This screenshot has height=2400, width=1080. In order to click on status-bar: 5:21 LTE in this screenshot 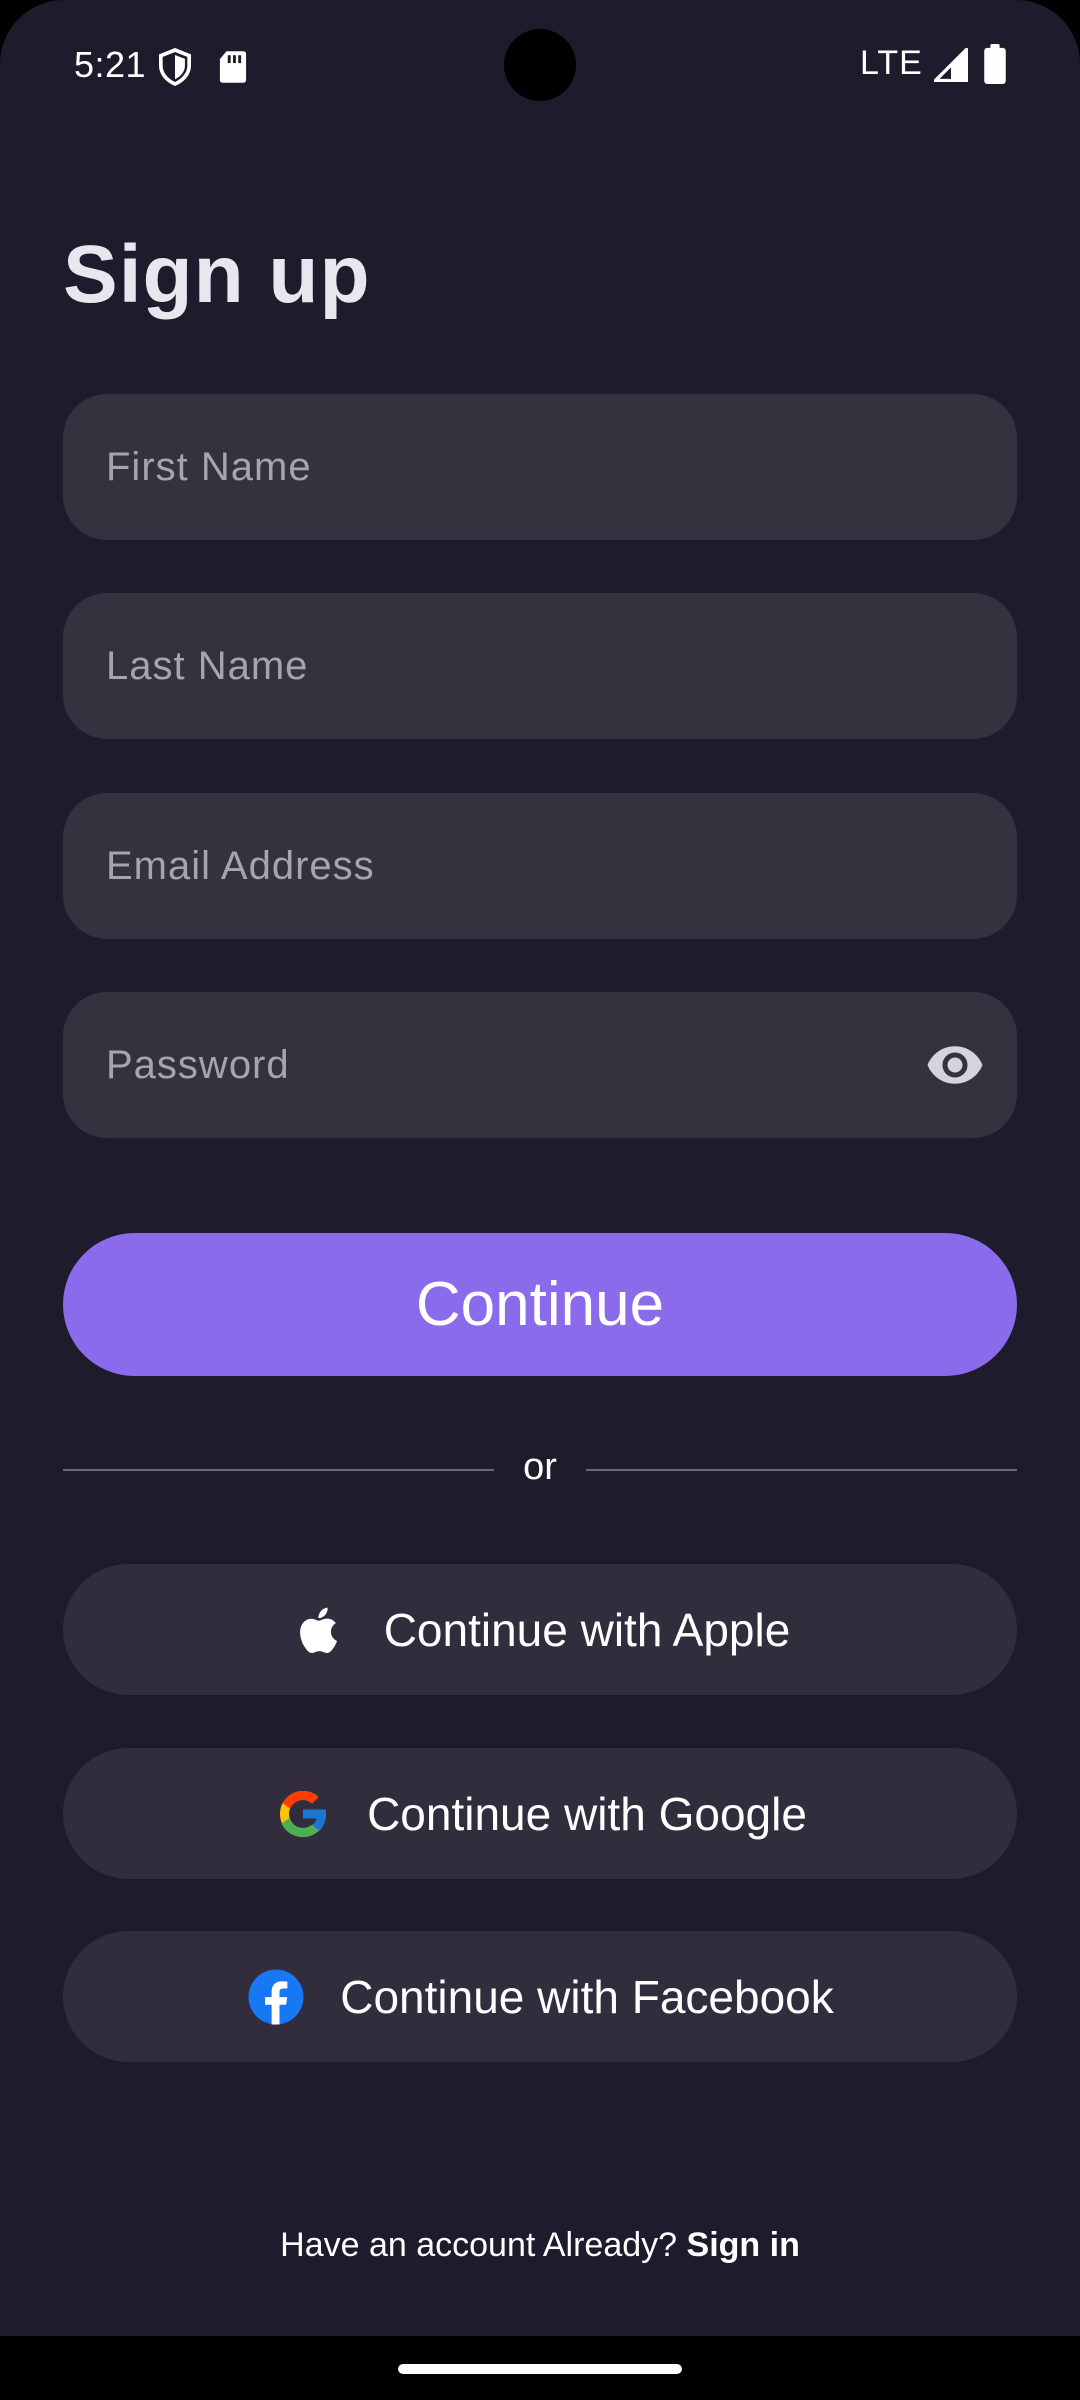, I will do `click(540, 65)`.